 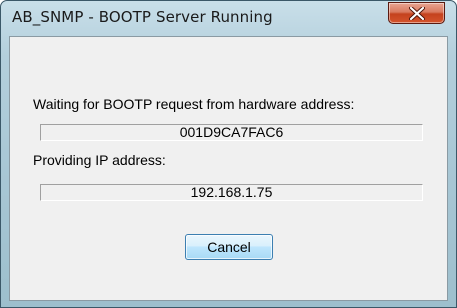 I want to click on title-bar: AB_SNMP - BOOTP Server Running, so click(x=228, y=19).